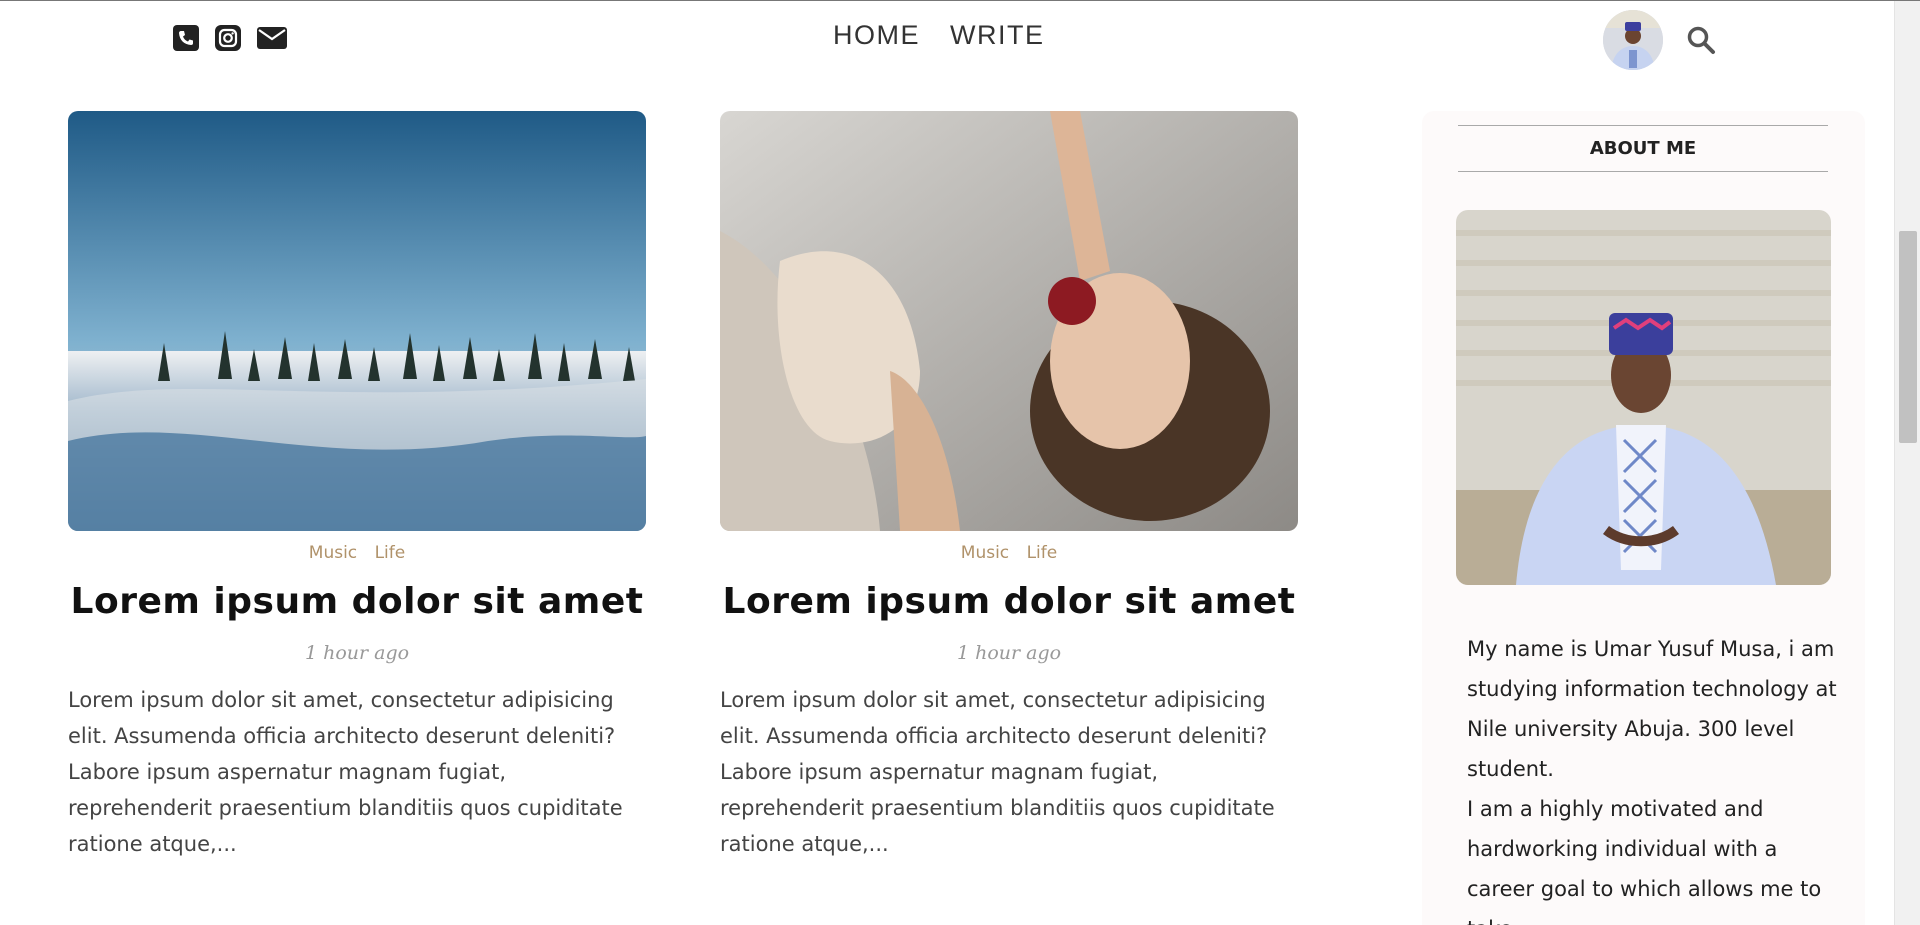 The image size is (1920, 925). I want to click on sidebar-title-bar: ABOUT ME, so click(1643, 148).